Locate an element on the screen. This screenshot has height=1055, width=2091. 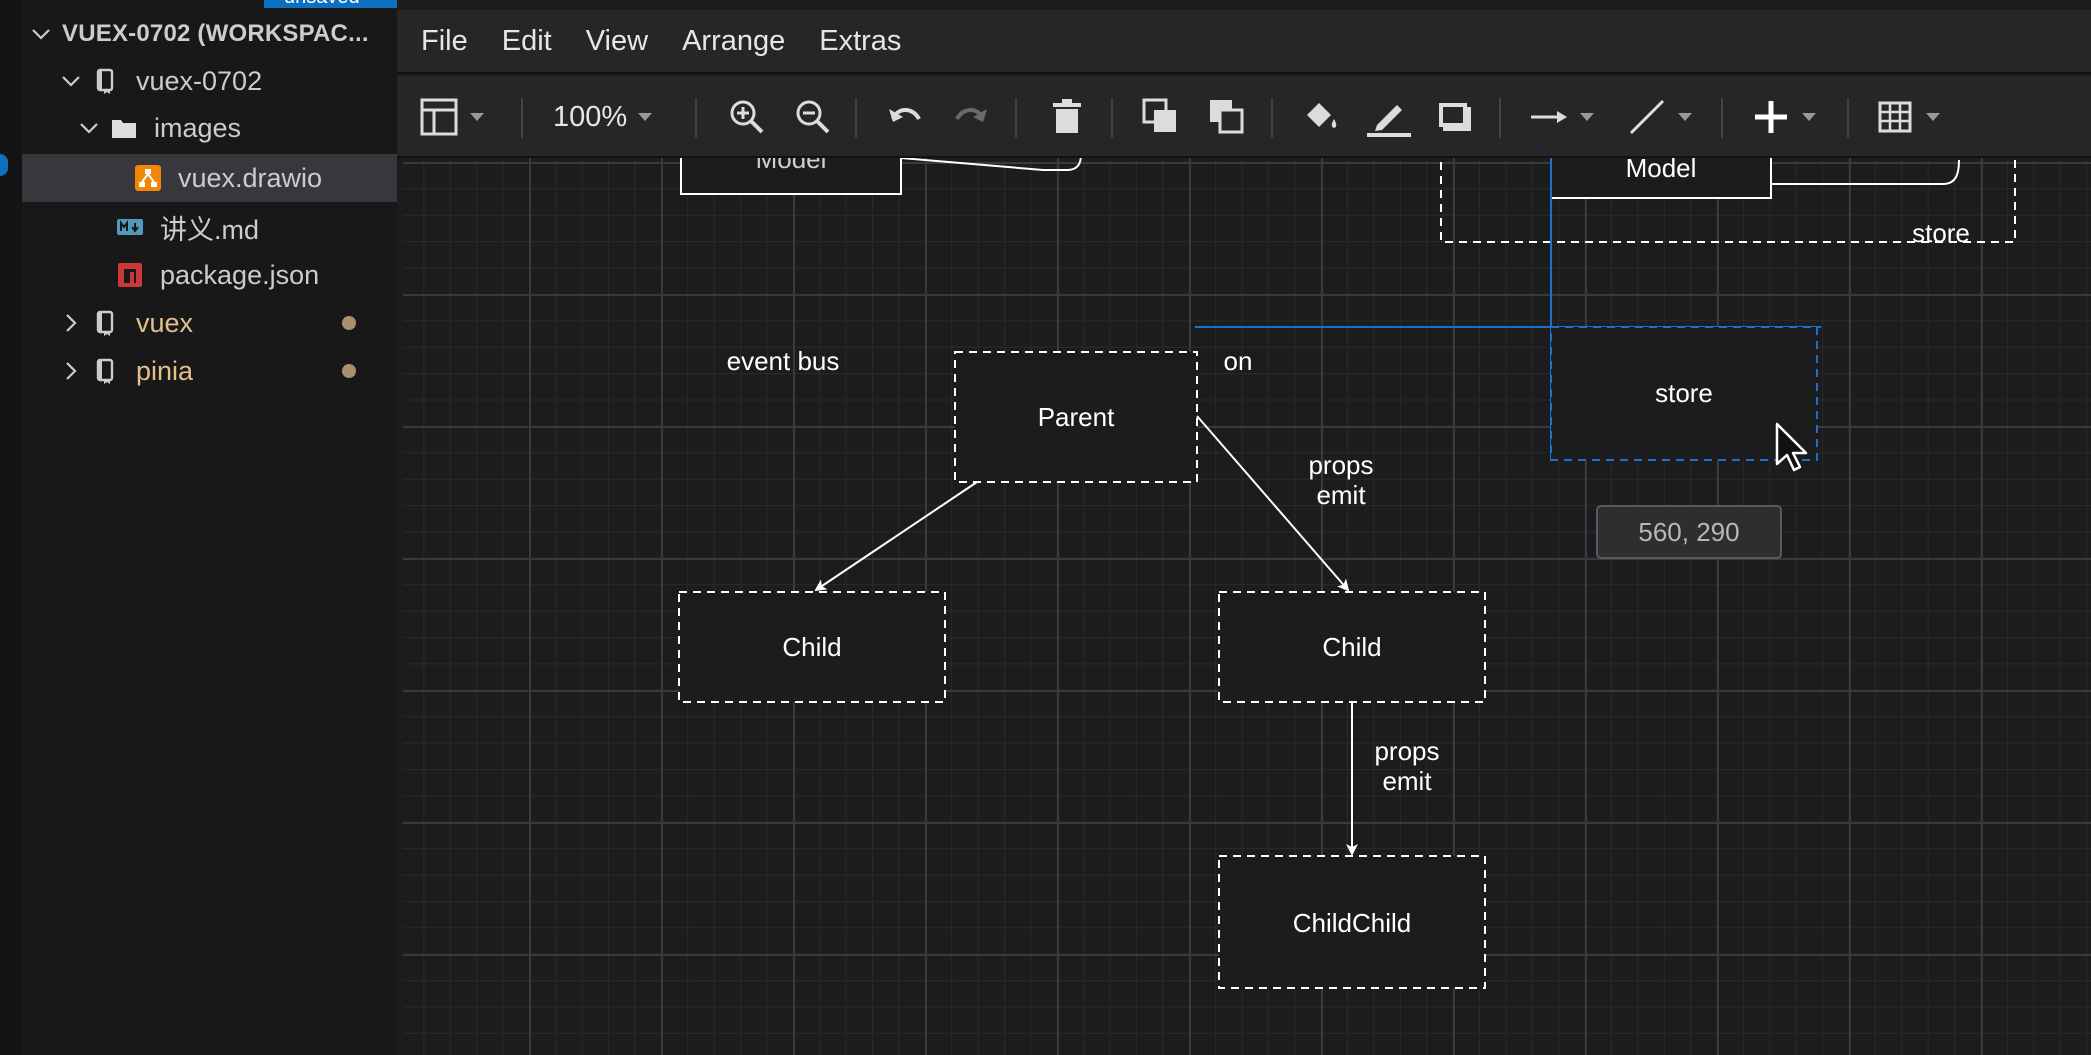
model-label: Model is located at coordinates (1661, 170).